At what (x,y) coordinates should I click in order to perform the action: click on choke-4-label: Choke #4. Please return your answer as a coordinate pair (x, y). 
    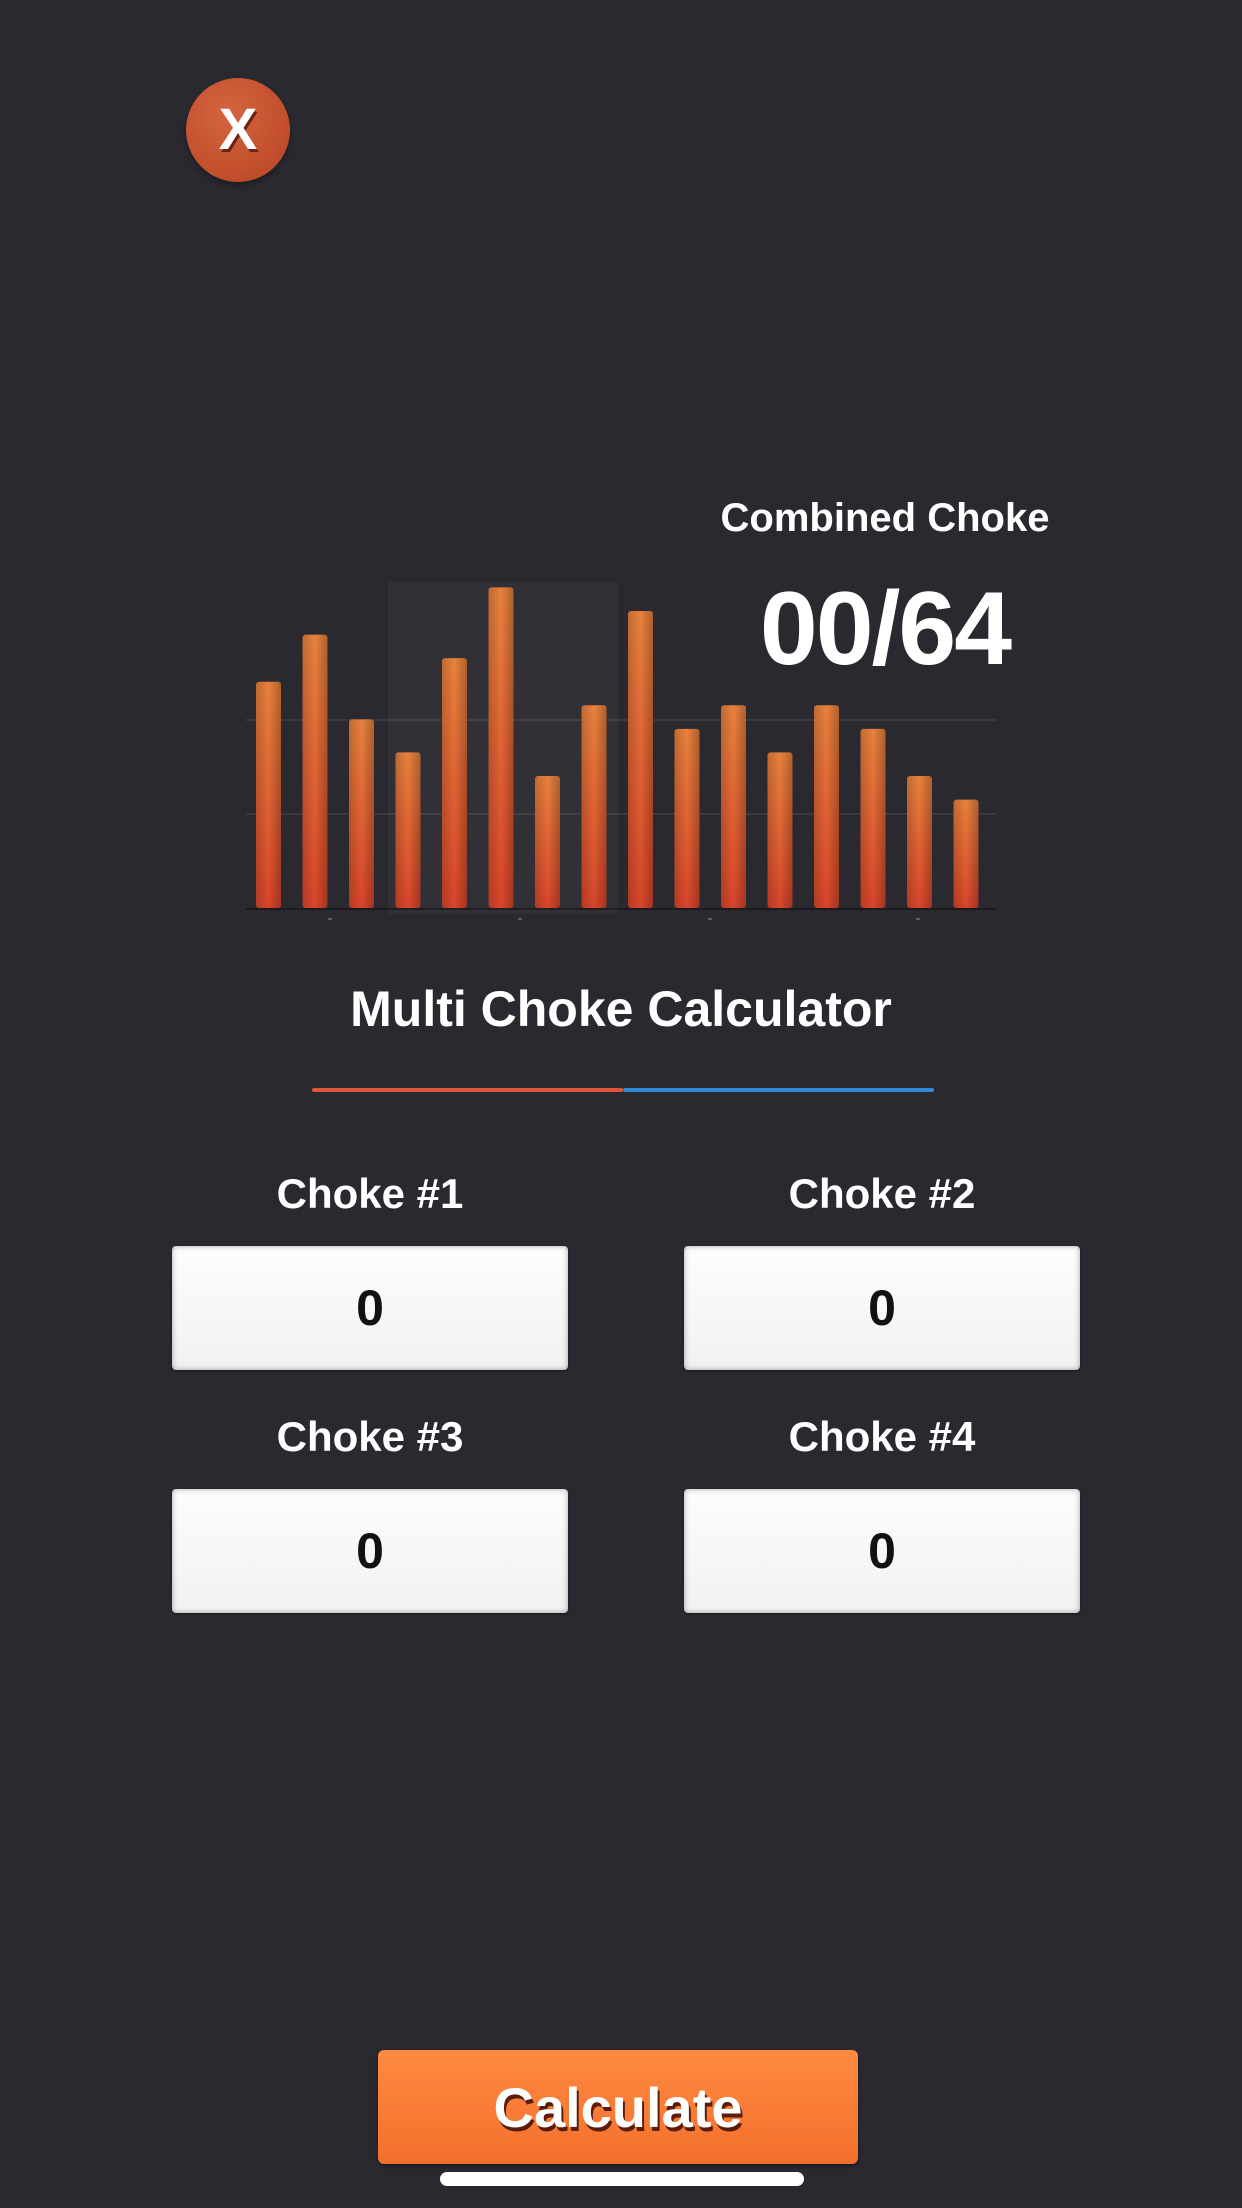
    Looking at the image, I should click on (882, 1436).